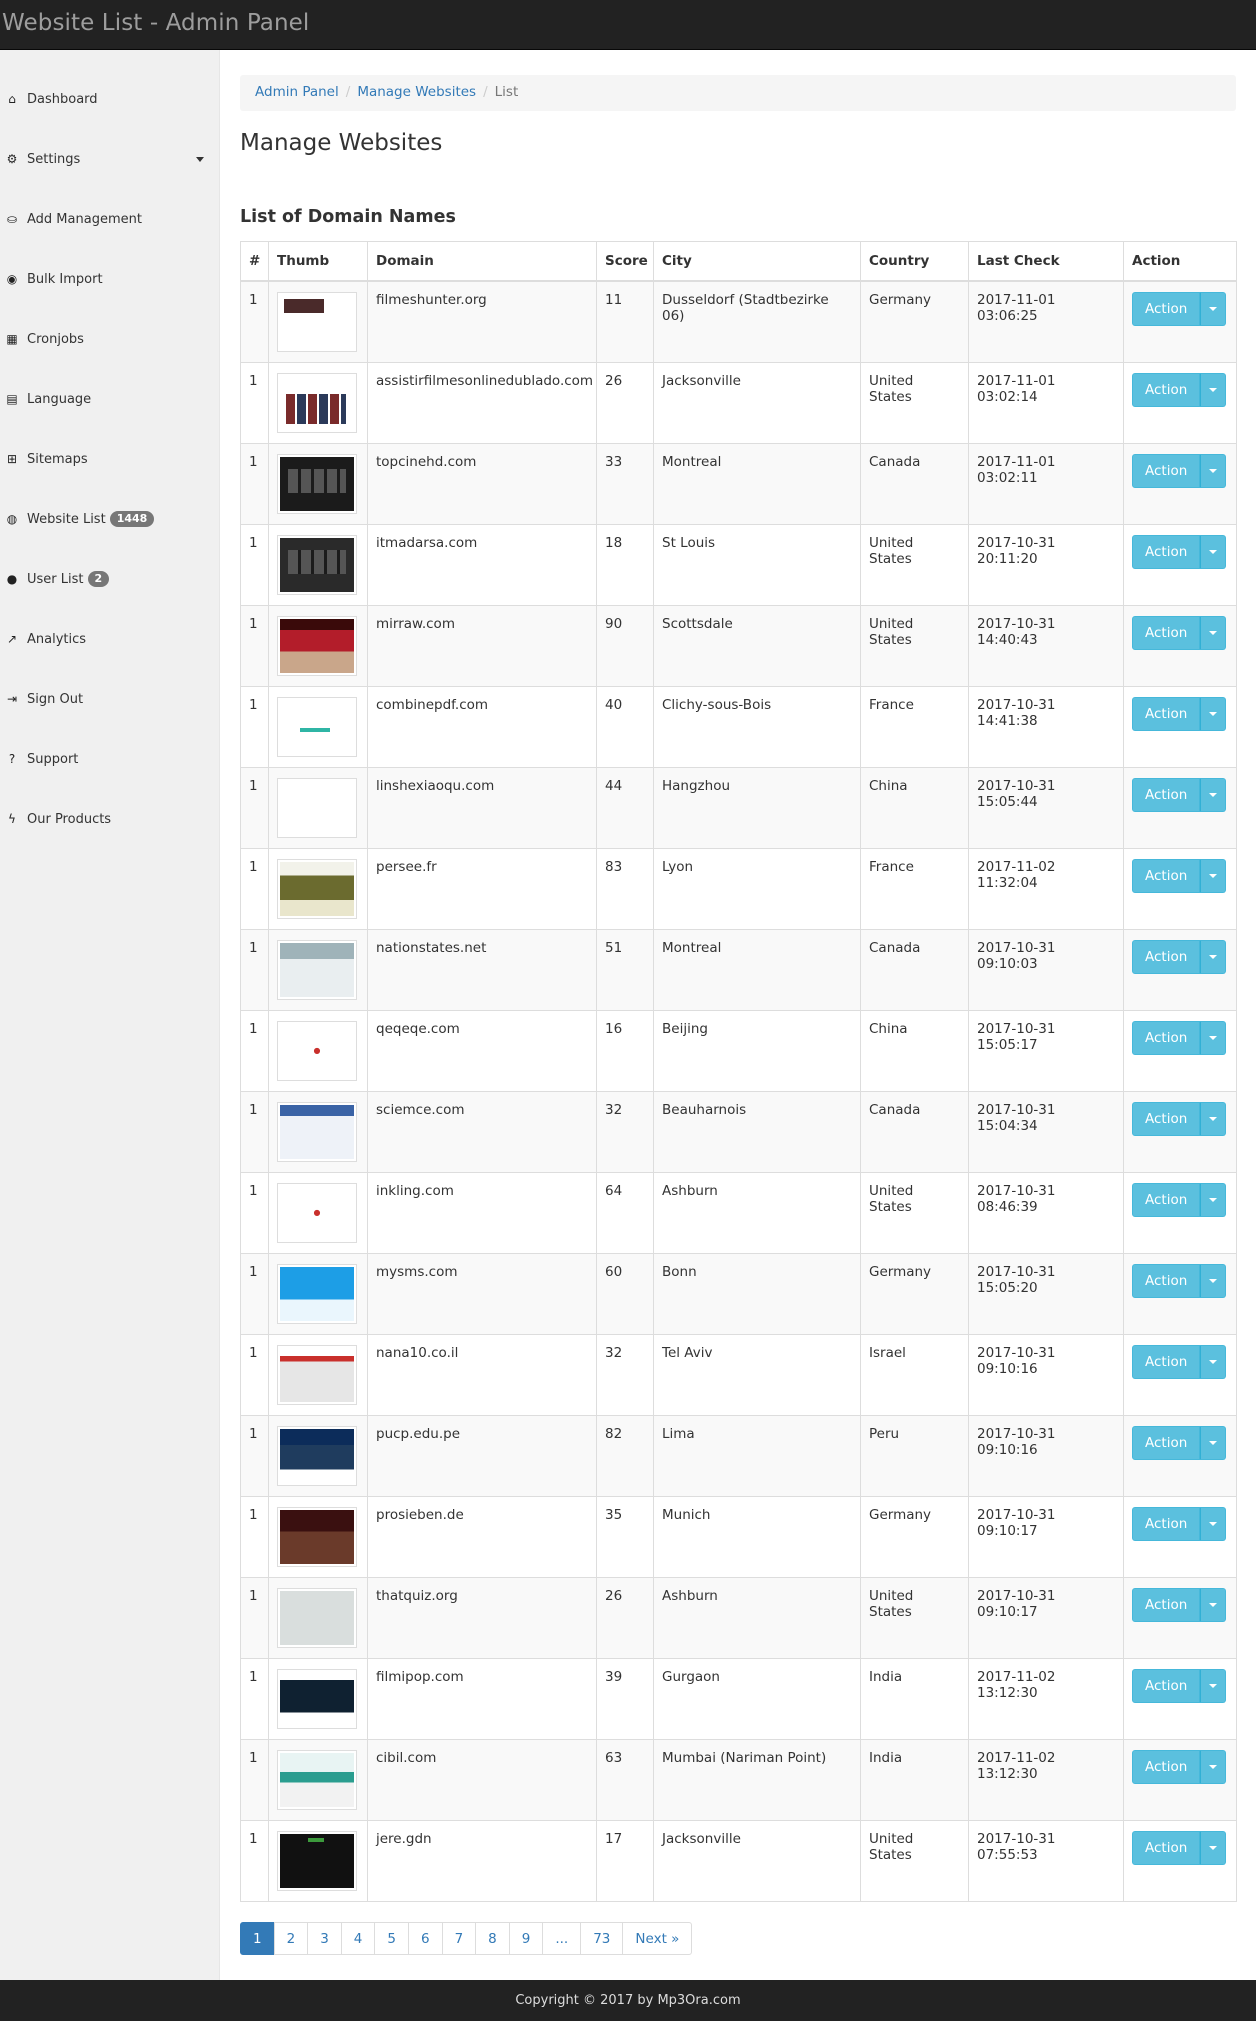 The image size is (1256, 2021). What do you see at coordinates (110, 159) in the screenshot?
I see `sidebar-item-settings: ⚙ Settings` at bounding box center [110, 159].